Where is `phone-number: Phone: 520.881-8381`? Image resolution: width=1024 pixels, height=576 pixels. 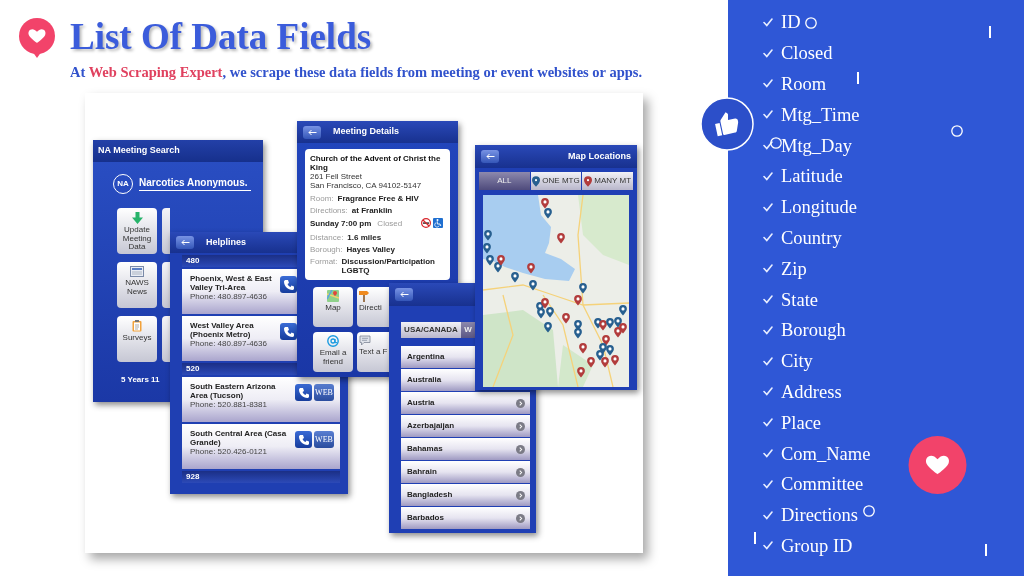
phone-number: Phone: 520.881-8381 is located at coordinates (228, 405).